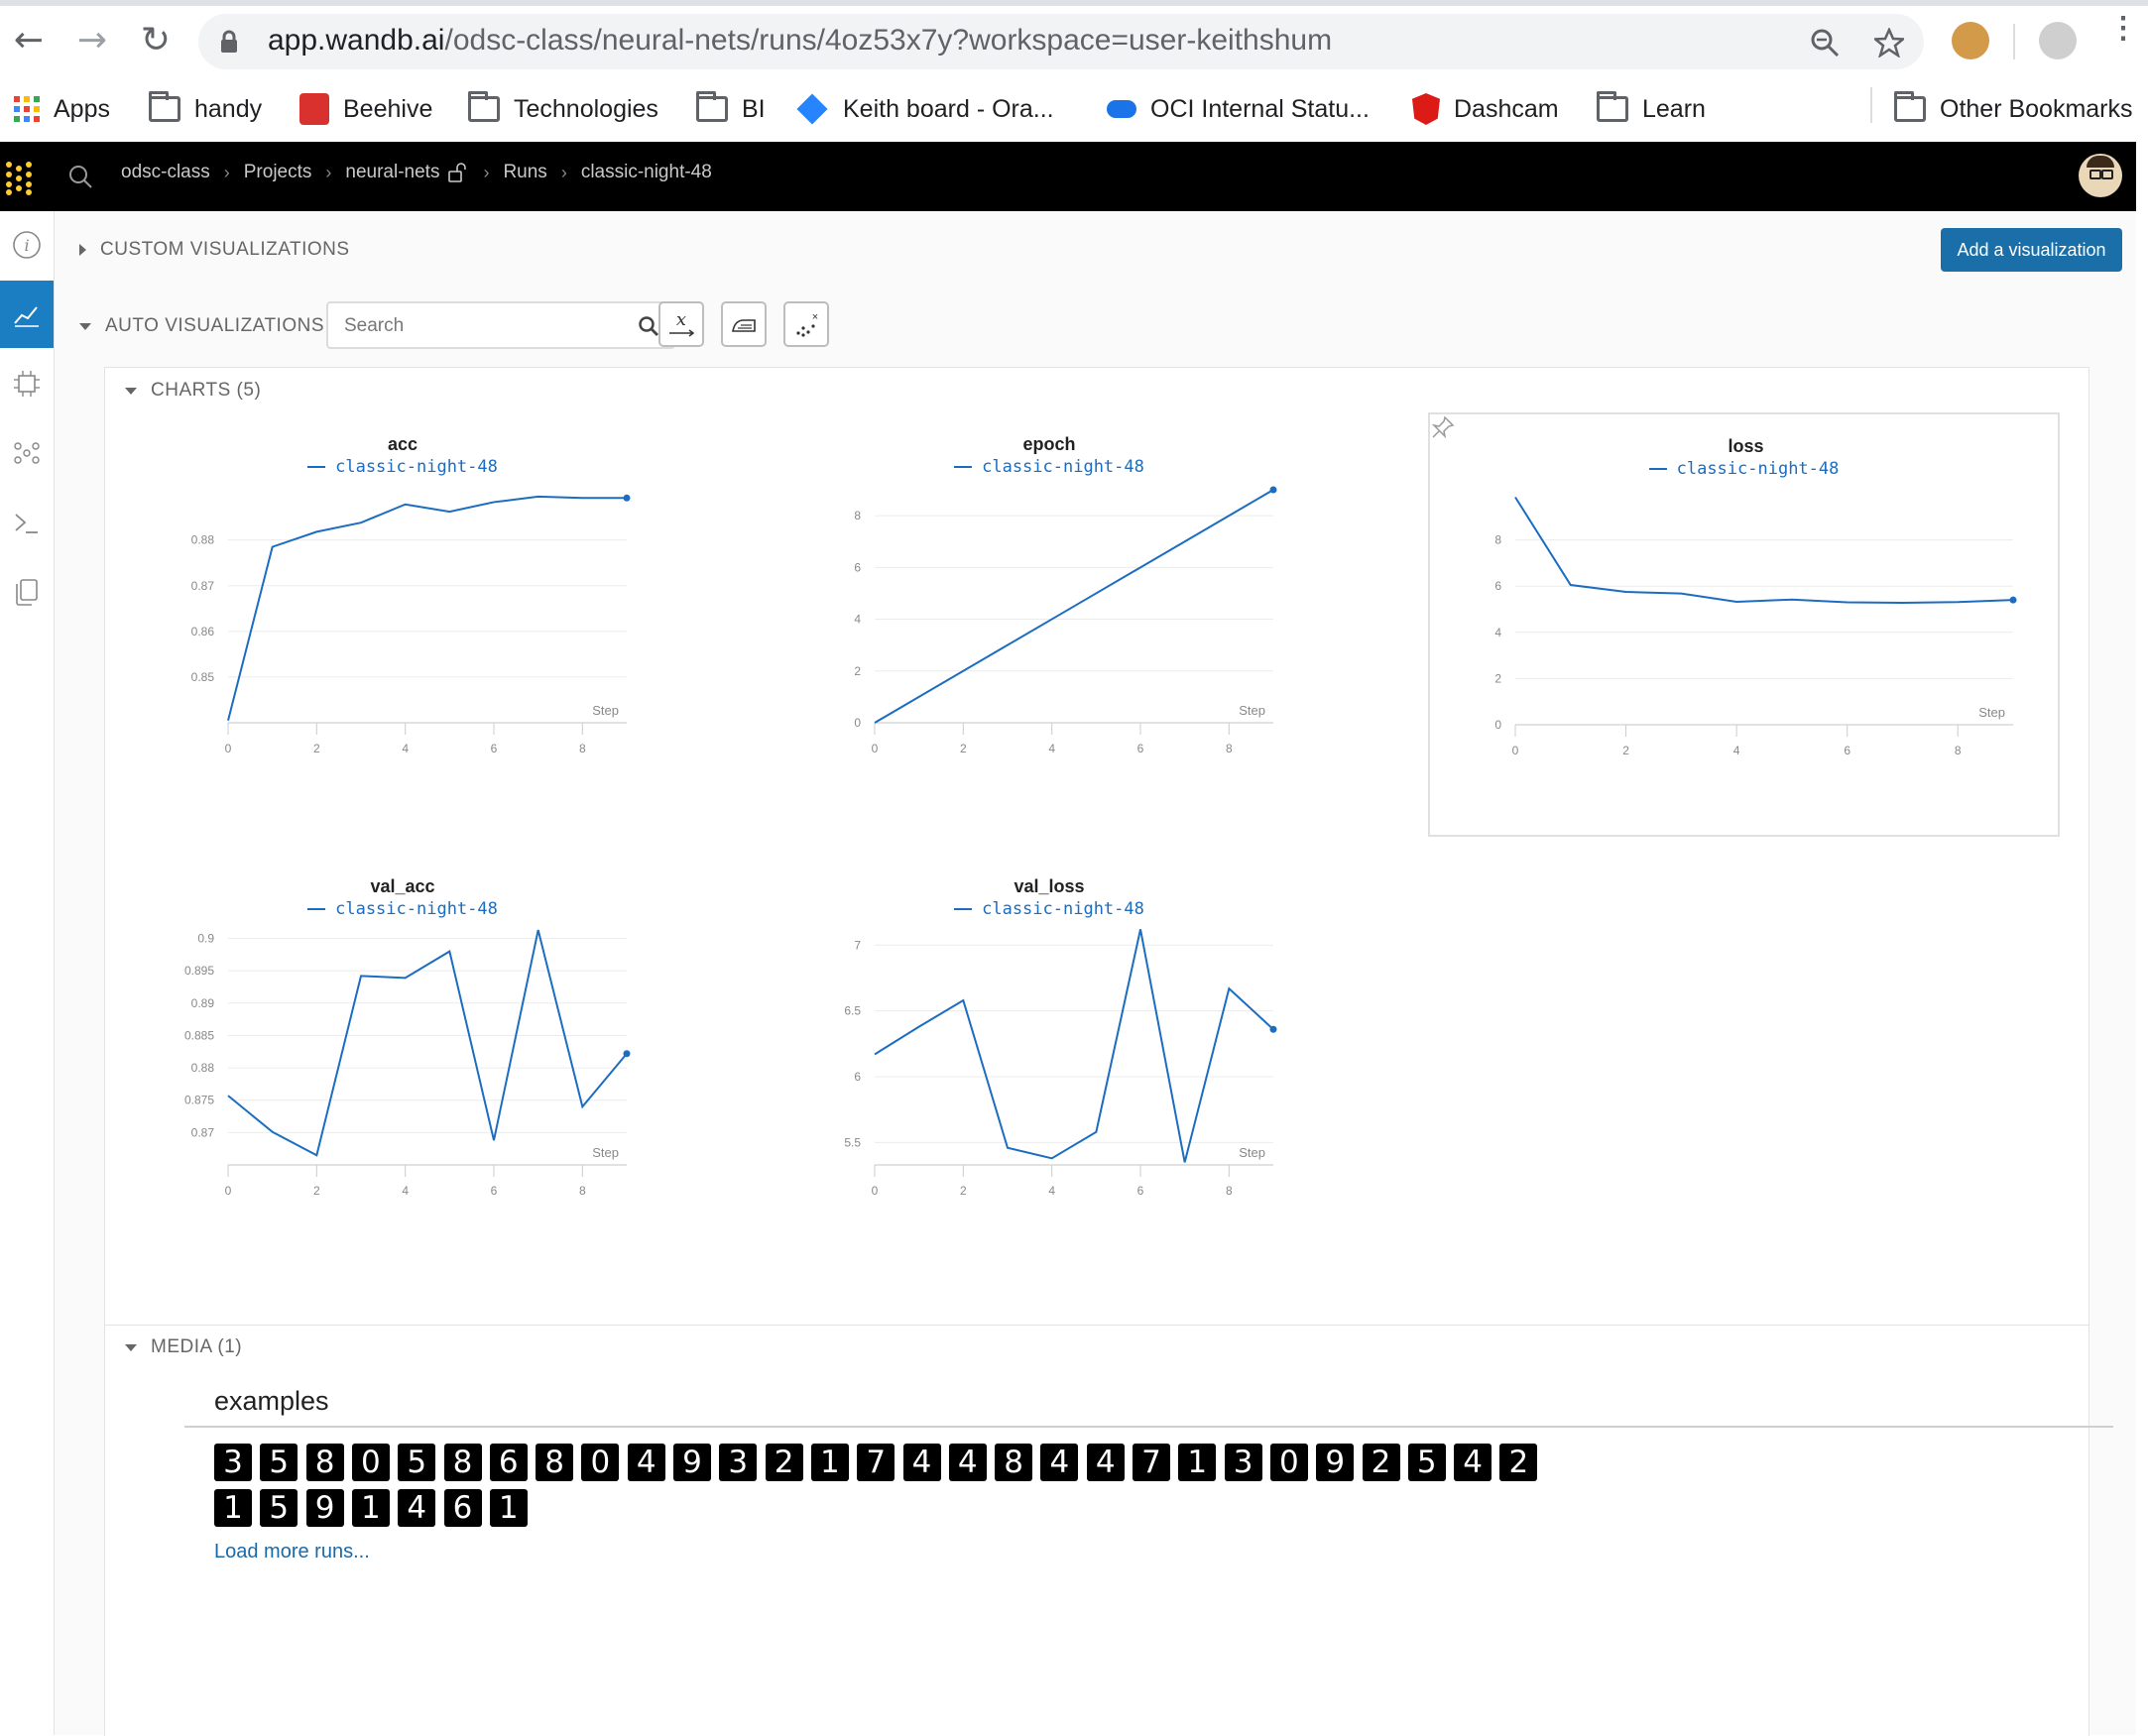  Describe the element at coordinates (165, 172) in the screenshot. I see `breadcrumb-entity: odsc-class` at that location.